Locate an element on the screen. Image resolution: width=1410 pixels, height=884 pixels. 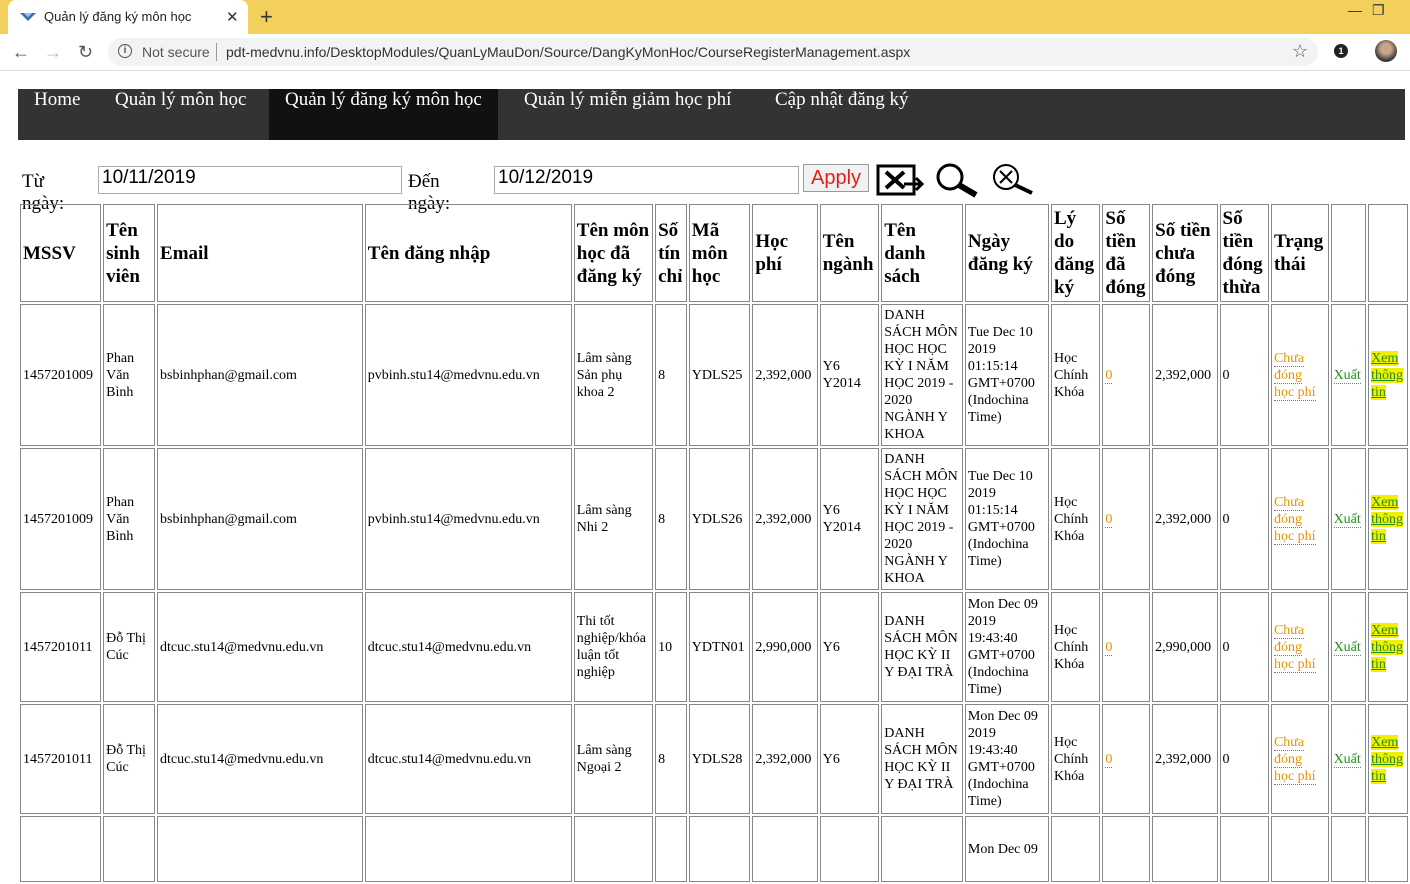
cell-course-name: Lâm sàng Ngoại 2 is located at coordinates (604, 759).